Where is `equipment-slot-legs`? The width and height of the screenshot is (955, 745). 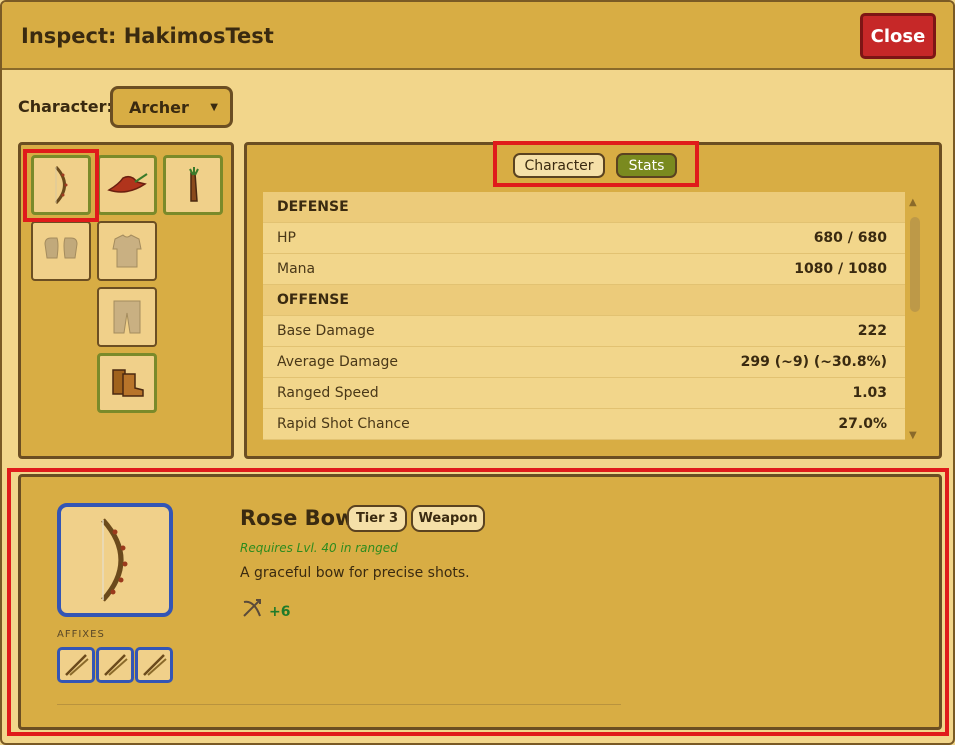
equipment-slot-legs is located at coordinates (127, 317).